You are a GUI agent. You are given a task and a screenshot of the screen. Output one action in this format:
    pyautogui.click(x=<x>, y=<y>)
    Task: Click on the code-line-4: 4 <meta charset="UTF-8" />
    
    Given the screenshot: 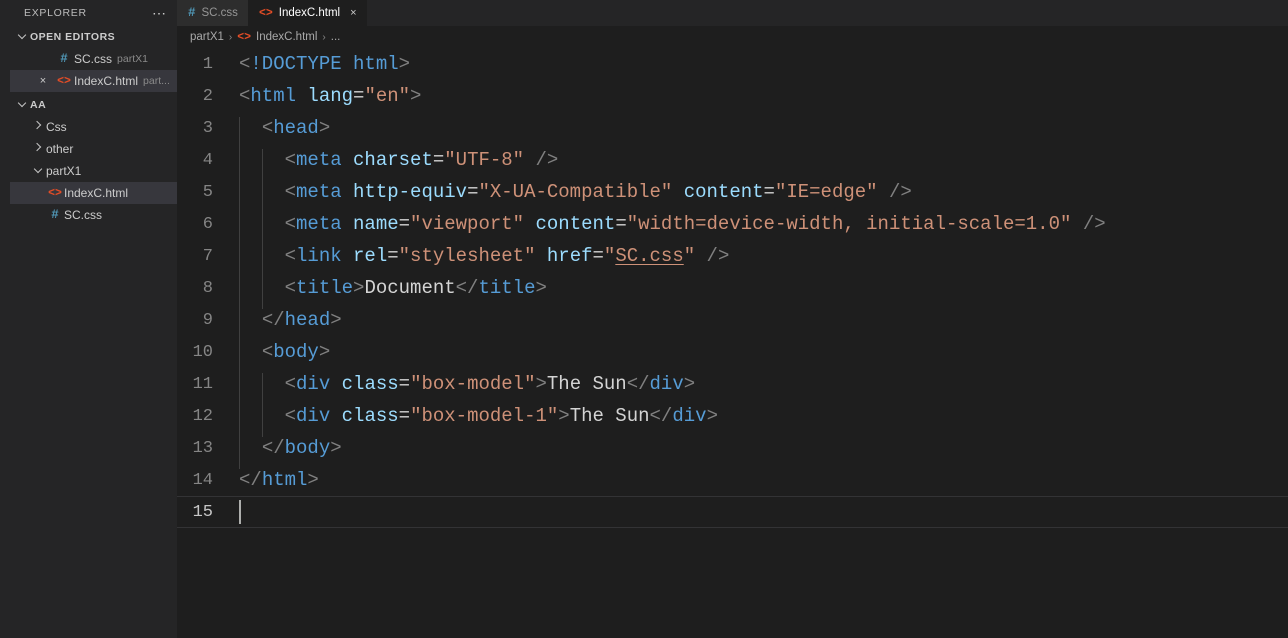 What is the action you would take?
    pyautogui.click(x=732, y=162)
    